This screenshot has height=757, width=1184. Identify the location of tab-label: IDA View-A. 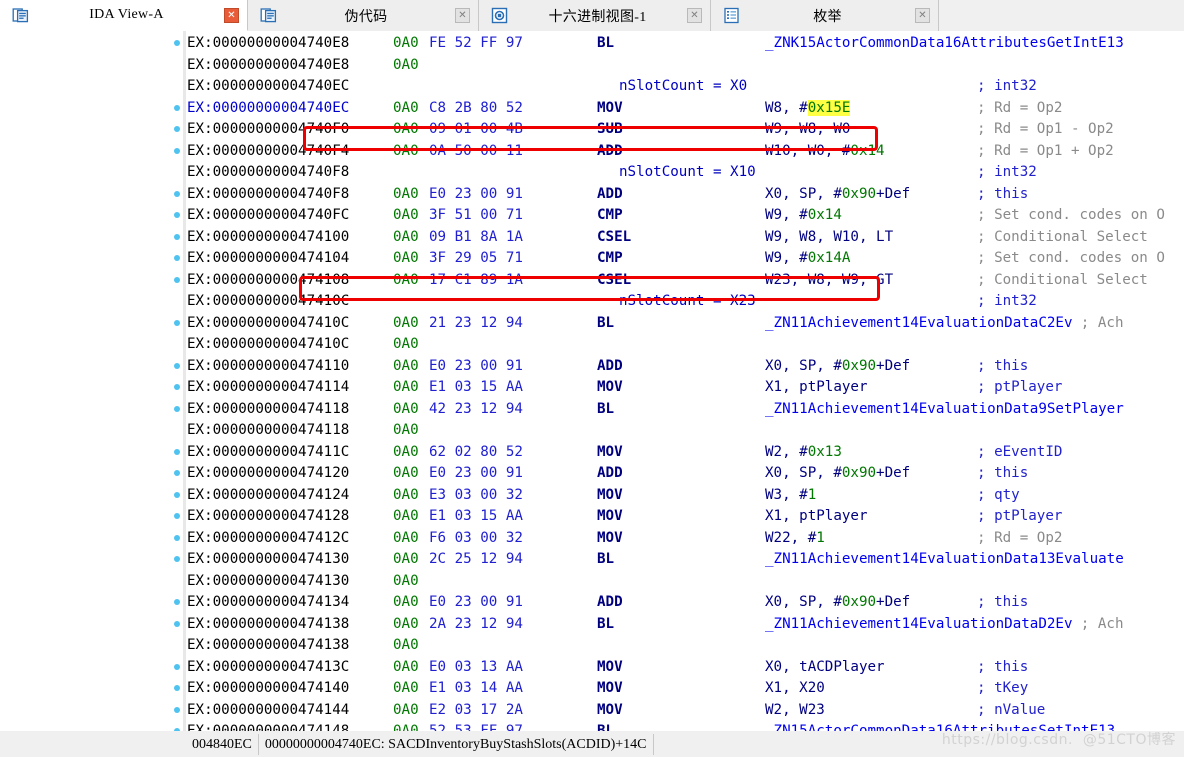
(126, 14).